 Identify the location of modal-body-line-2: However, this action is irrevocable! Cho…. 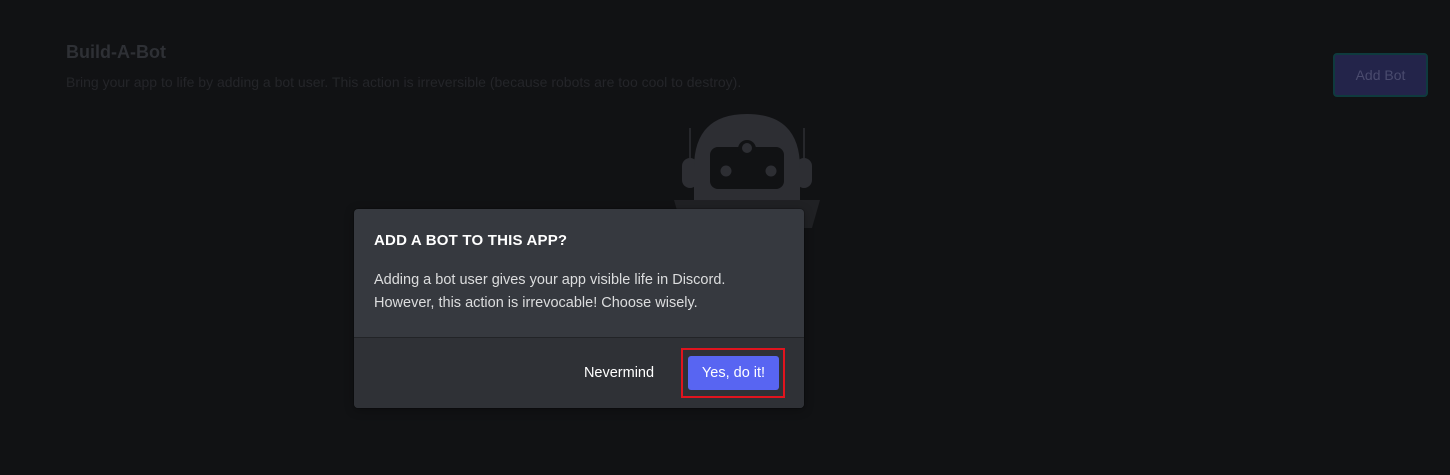
(536, 303).